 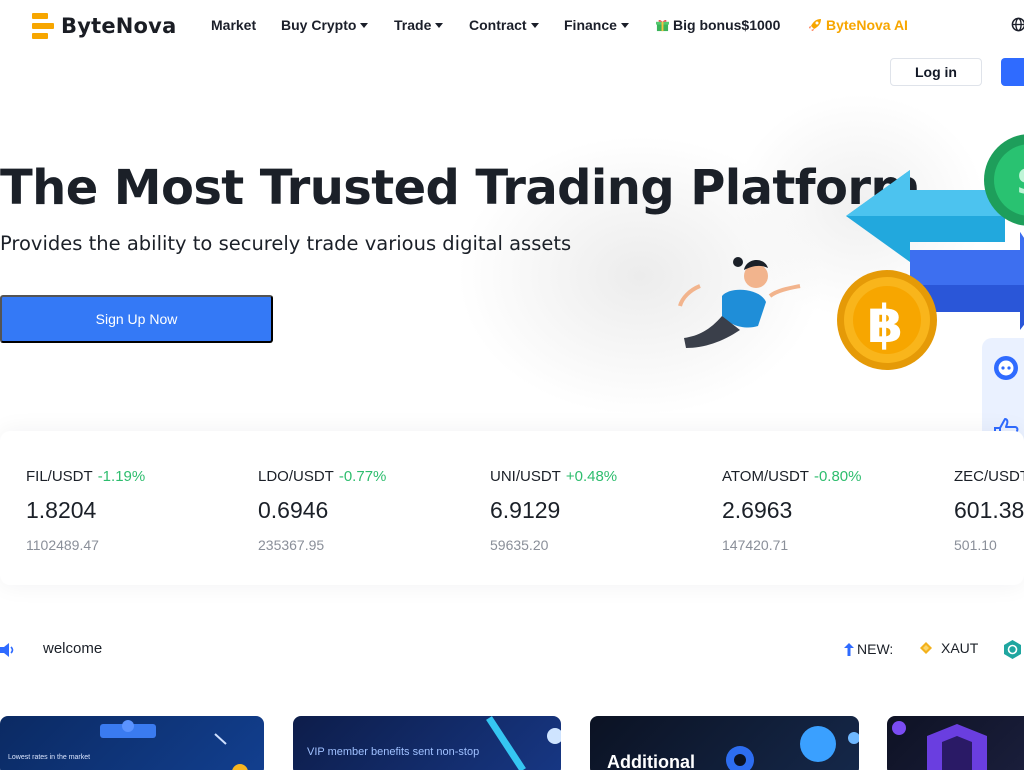 I want to click on gold-coin-icon, so click(x=926, y=648).